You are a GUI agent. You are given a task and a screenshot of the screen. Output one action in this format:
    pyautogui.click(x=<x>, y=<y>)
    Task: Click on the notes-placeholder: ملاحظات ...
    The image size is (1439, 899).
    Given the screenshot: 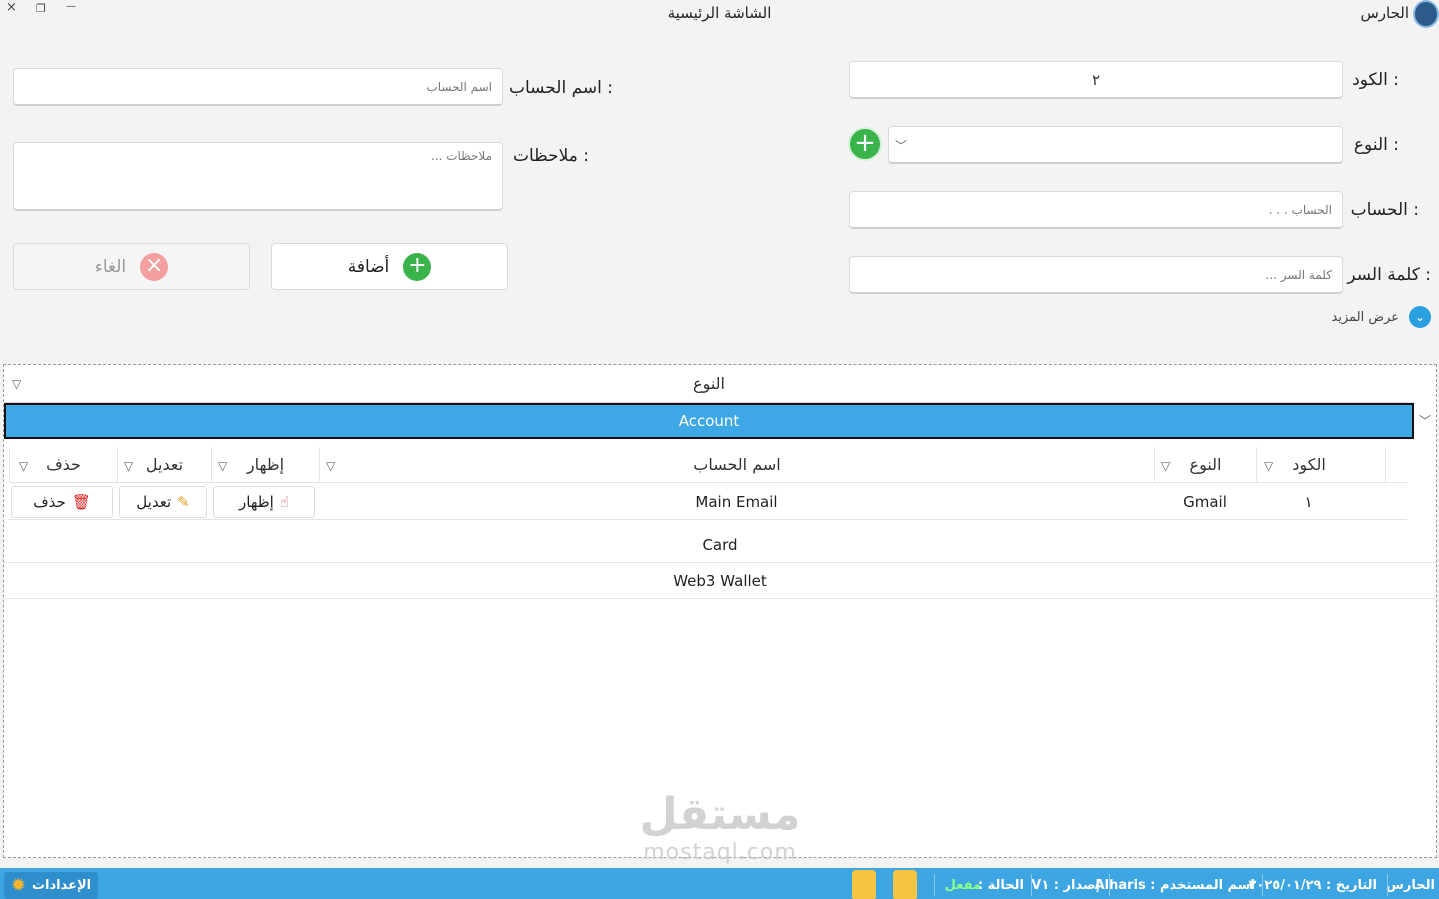 What is the action you would take?
    pyautogui.click(x=461, y=156)
    